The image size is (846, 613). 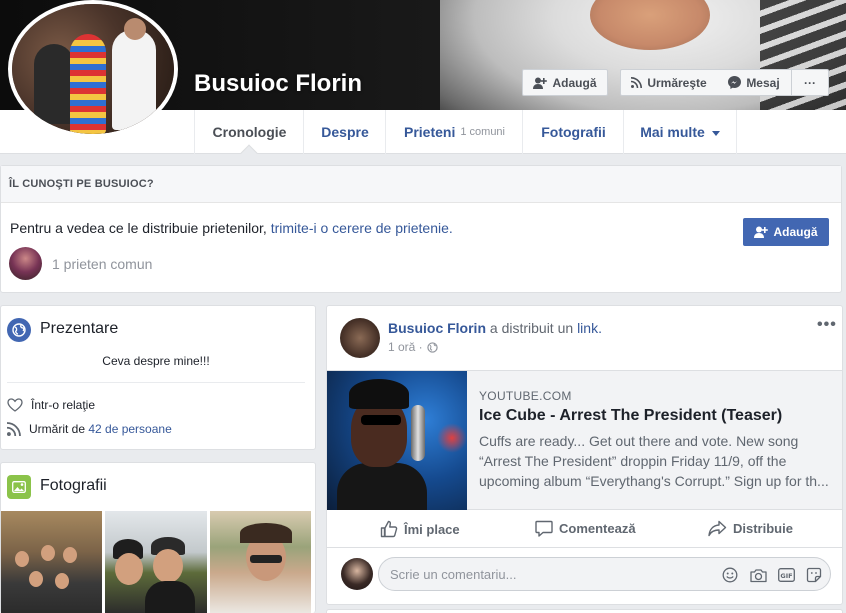 What do you see at coordinates (715, 133) in the screenshot?
I see `caret-down-icon` at bounding box center [715, 133].